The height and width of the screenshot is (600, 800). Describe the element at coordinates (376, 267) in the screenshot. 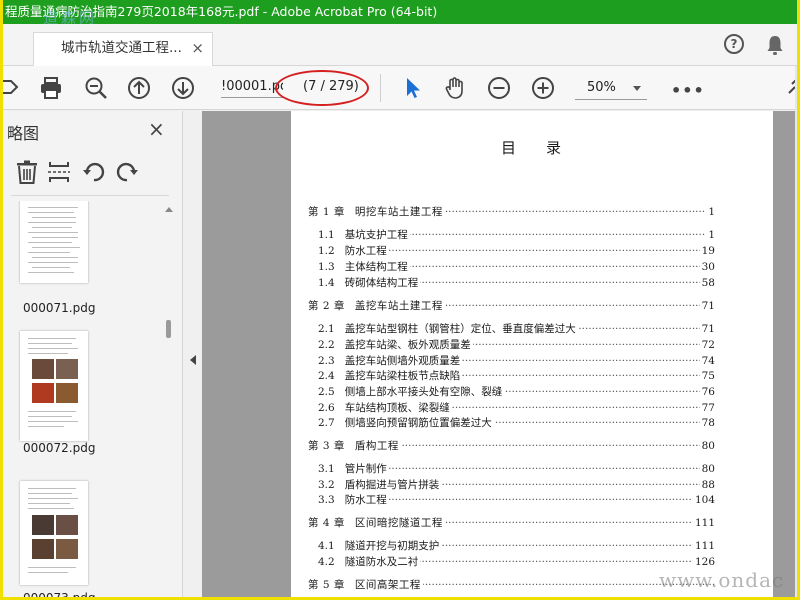

I see `toc-entry-title: 主体结构工程` at that location.